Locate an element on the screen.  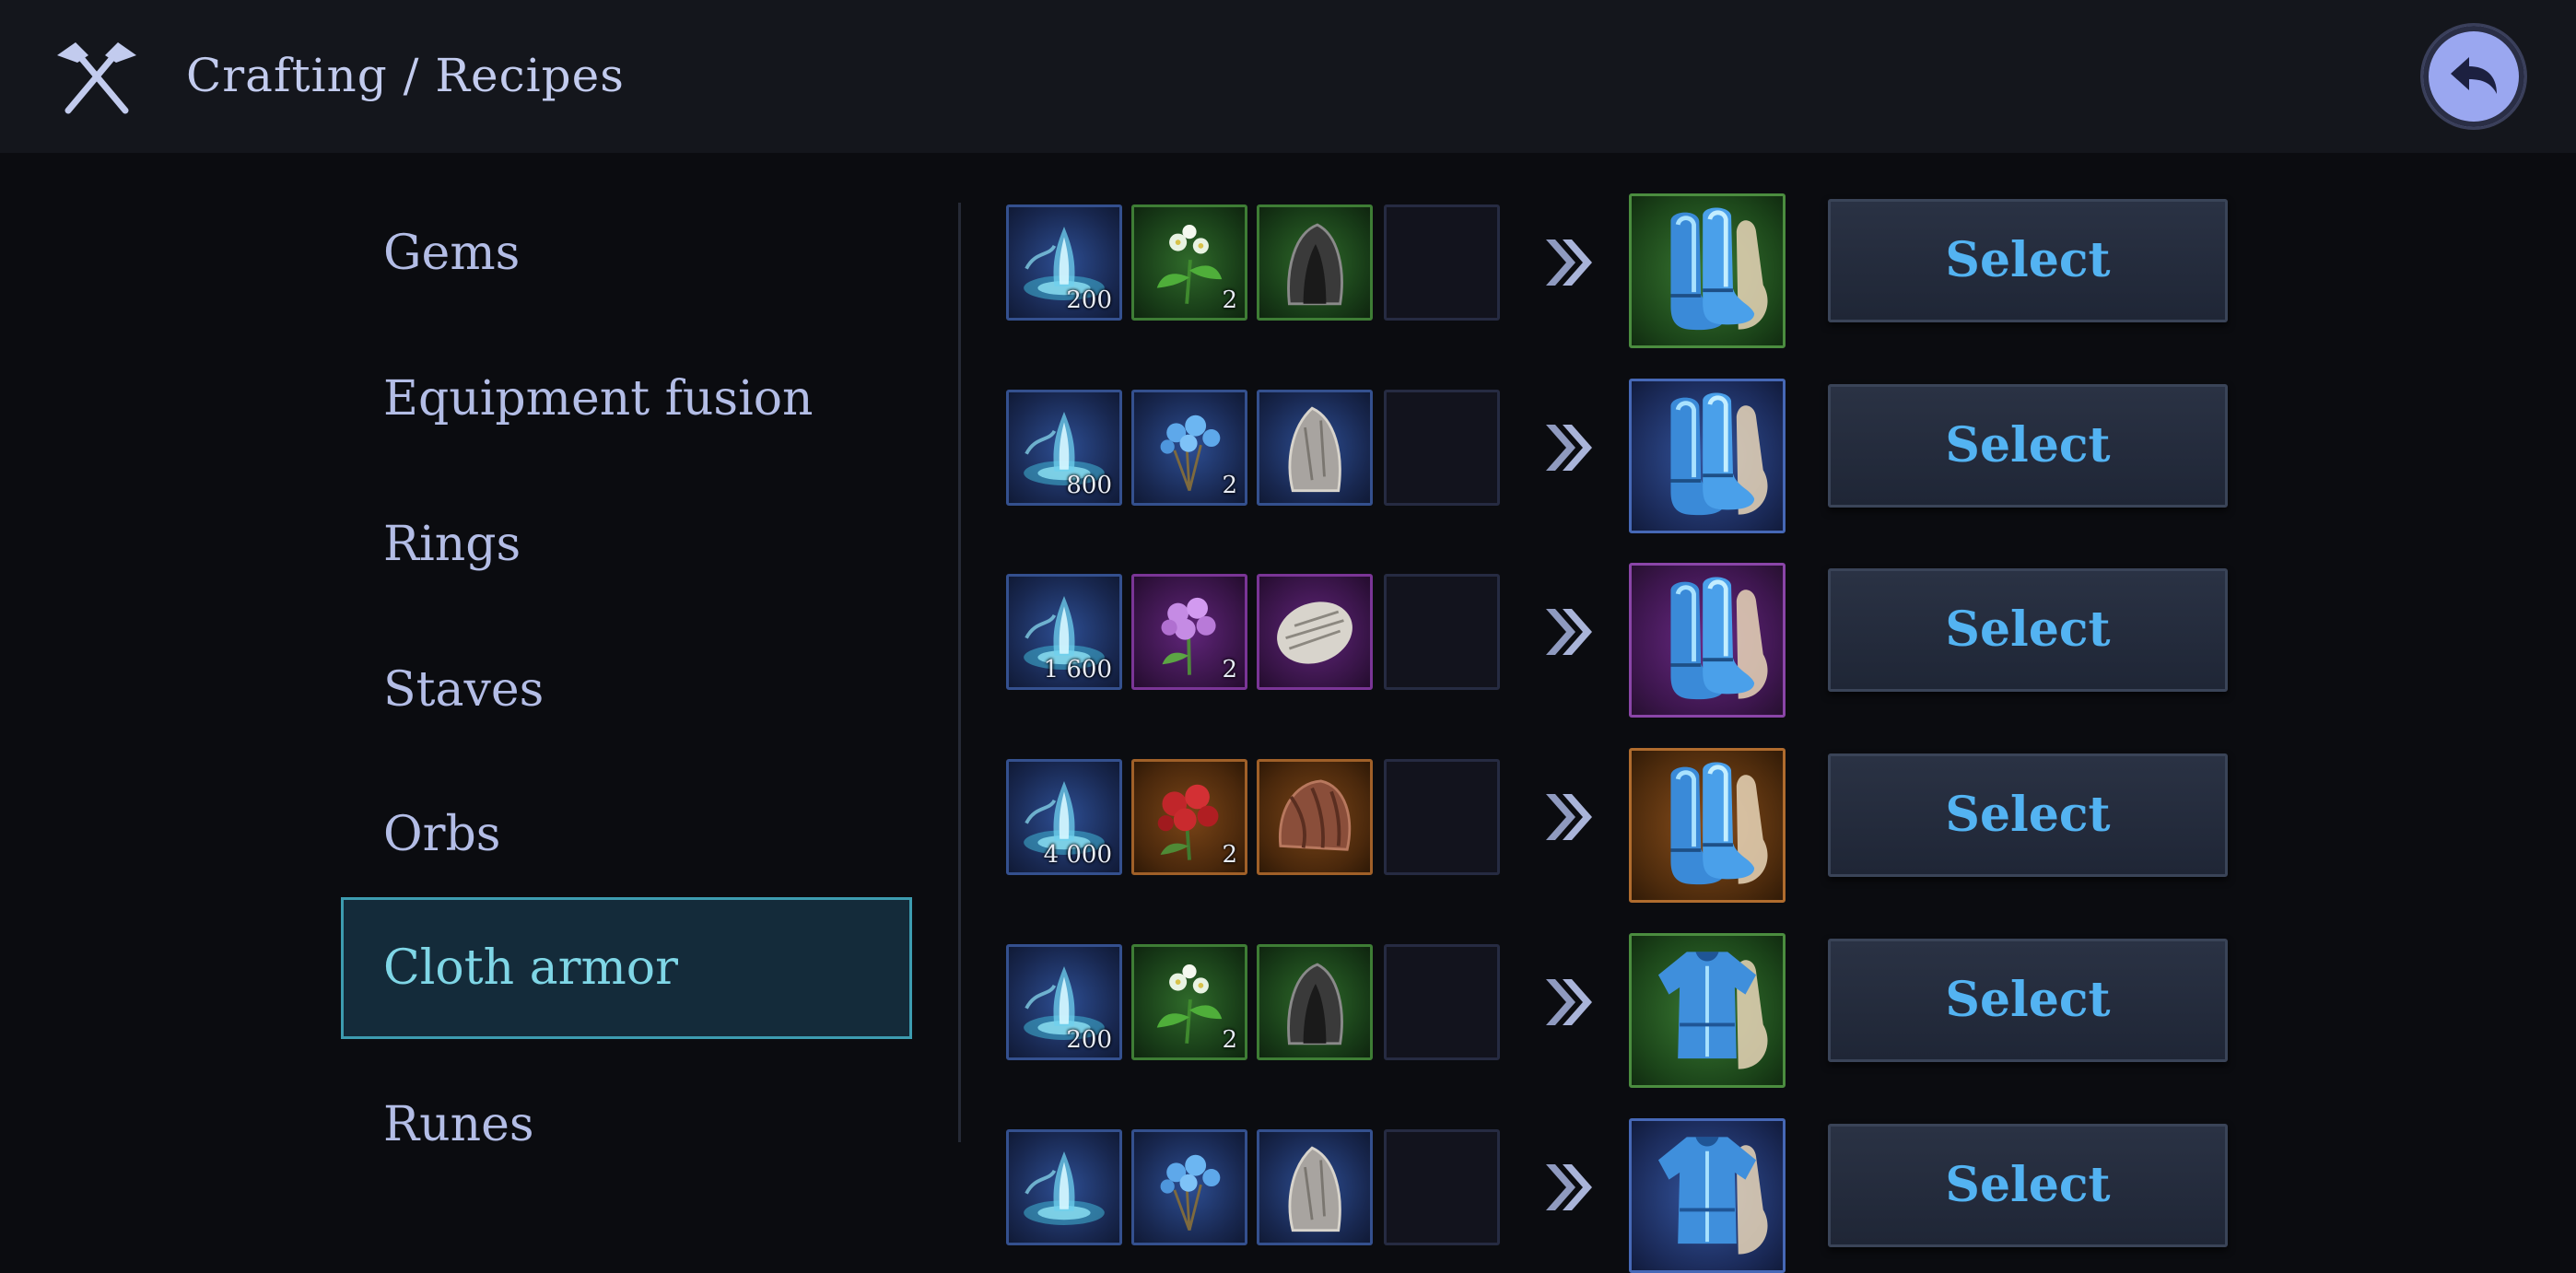
essence-slot: 4 000 is located at coordinates (1064, 817).